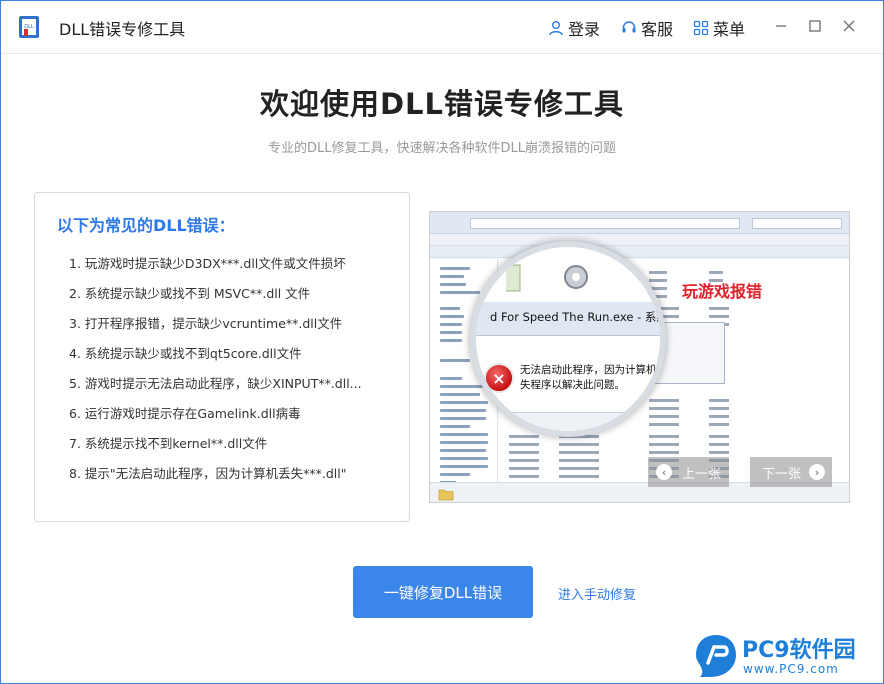  I want to click on support-label: 客服, so click(657, 29).